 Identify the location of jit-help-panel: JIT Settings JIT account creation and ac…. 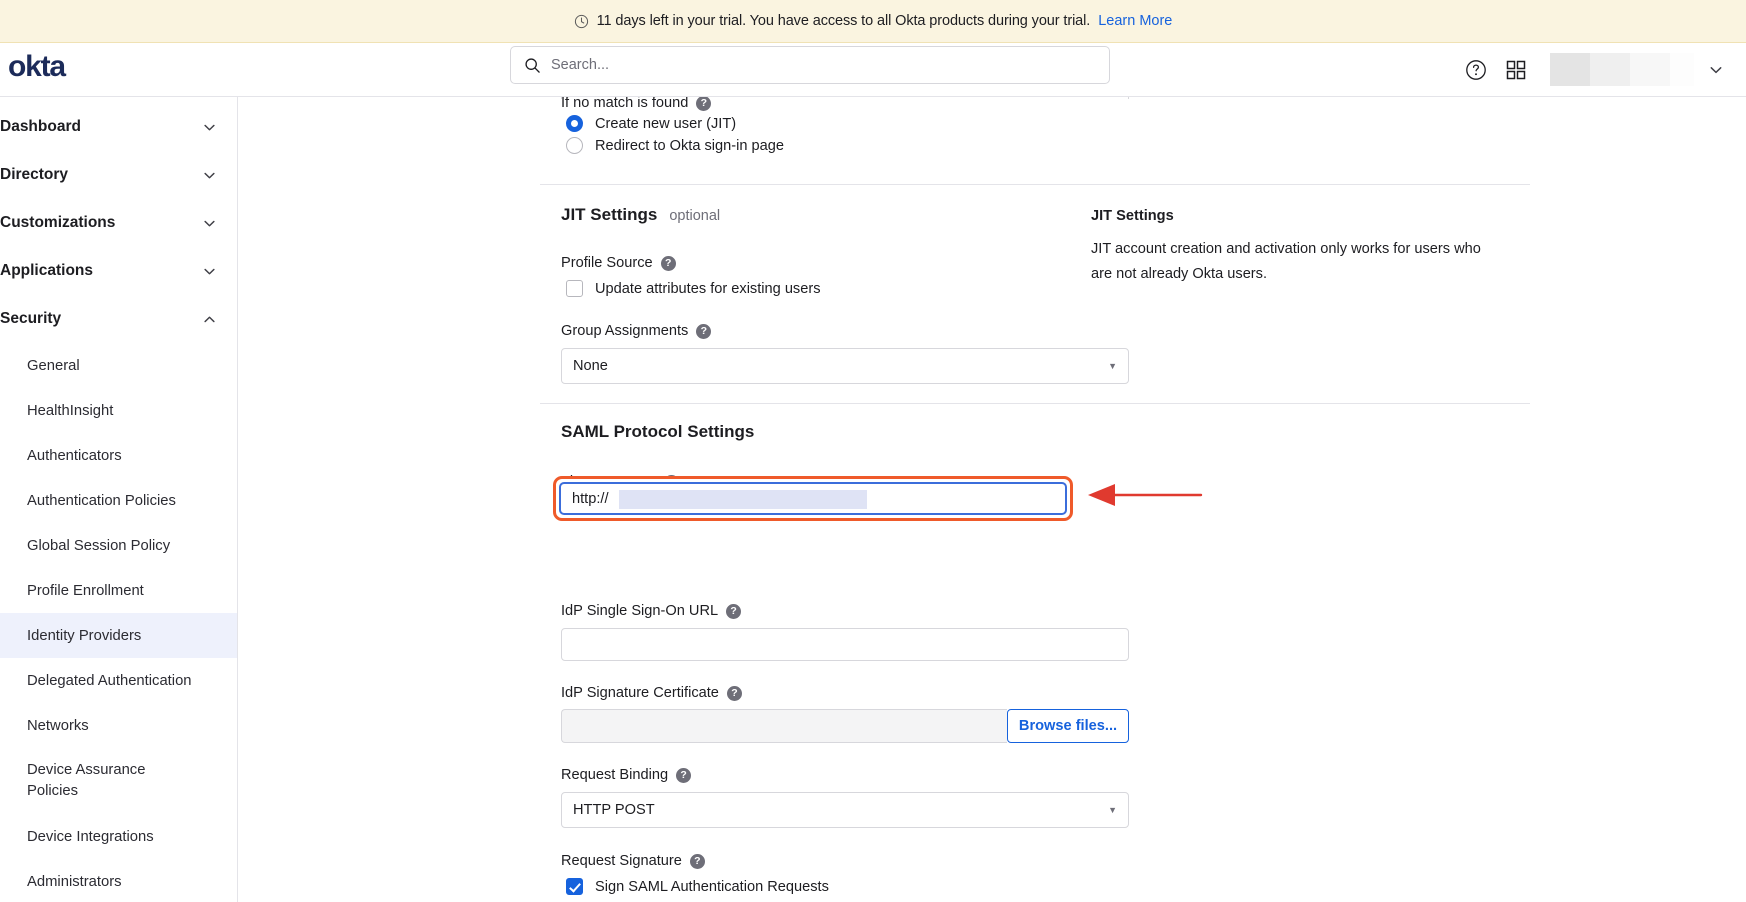
(1291, 247).